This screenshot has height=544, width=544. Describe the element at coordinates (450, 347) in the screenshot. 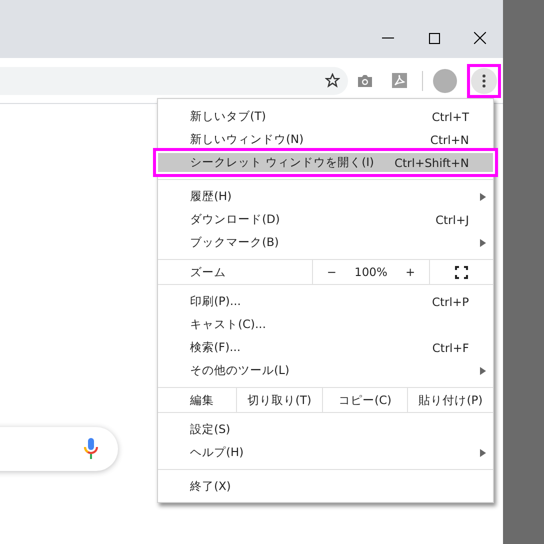

I see `shortcut-text: Ctrl+F` at that location.